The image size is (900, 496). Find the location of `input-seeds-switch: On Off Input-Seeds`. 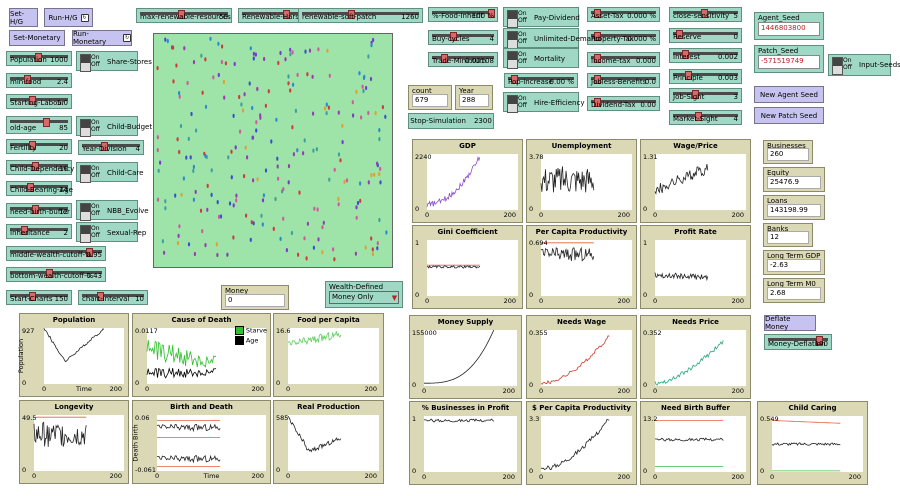

input-seeds-switch: On Off Input-Seeds is located at coordinates (864, 65).